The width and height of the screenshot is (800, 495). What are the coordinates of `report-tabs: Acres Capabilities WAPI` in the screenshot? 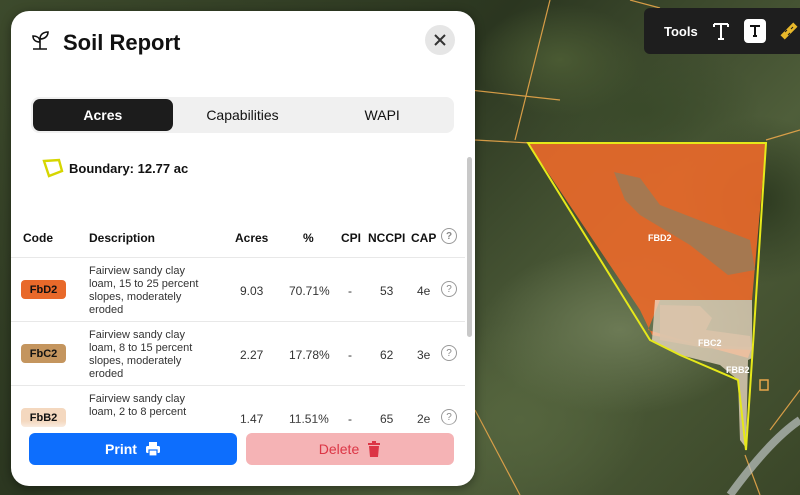 It's located at (242, 115).